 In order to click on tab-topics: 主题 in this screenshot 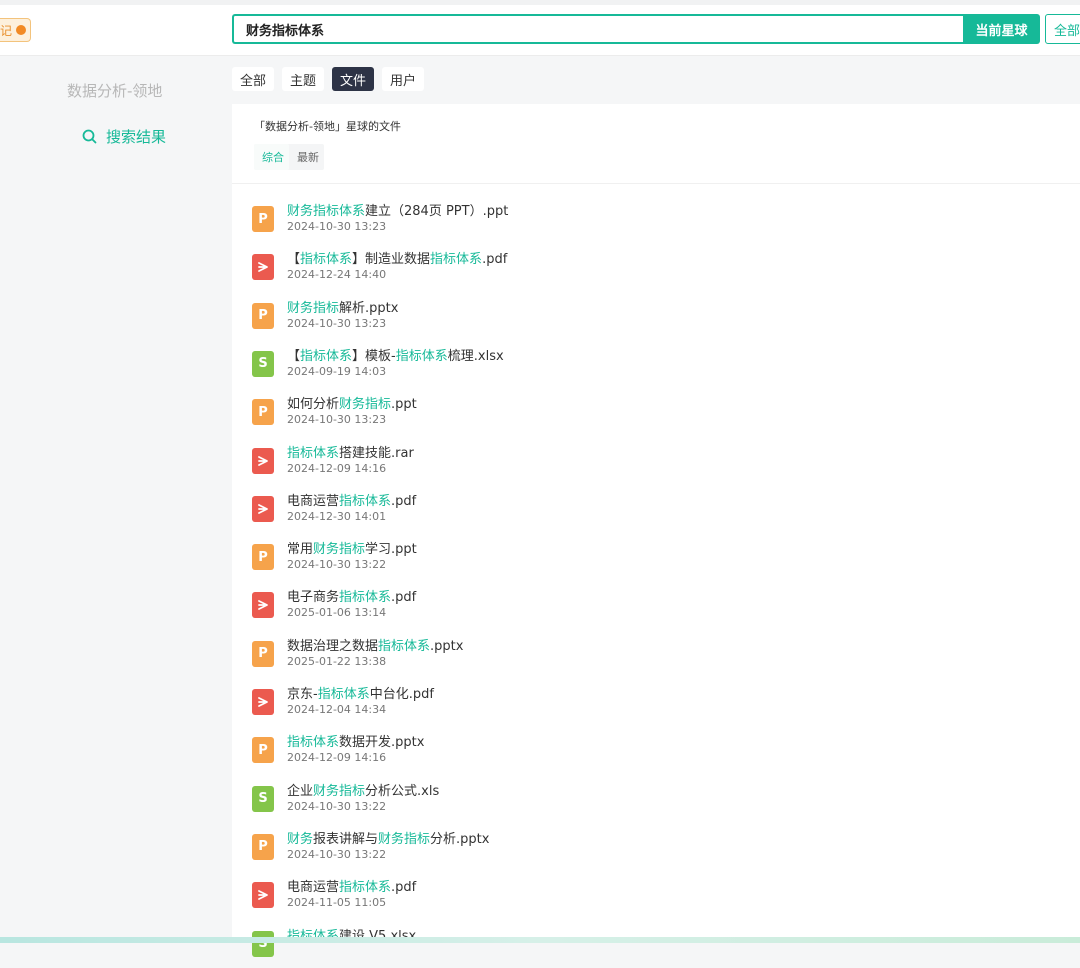, I will do `click(303, 79)`.